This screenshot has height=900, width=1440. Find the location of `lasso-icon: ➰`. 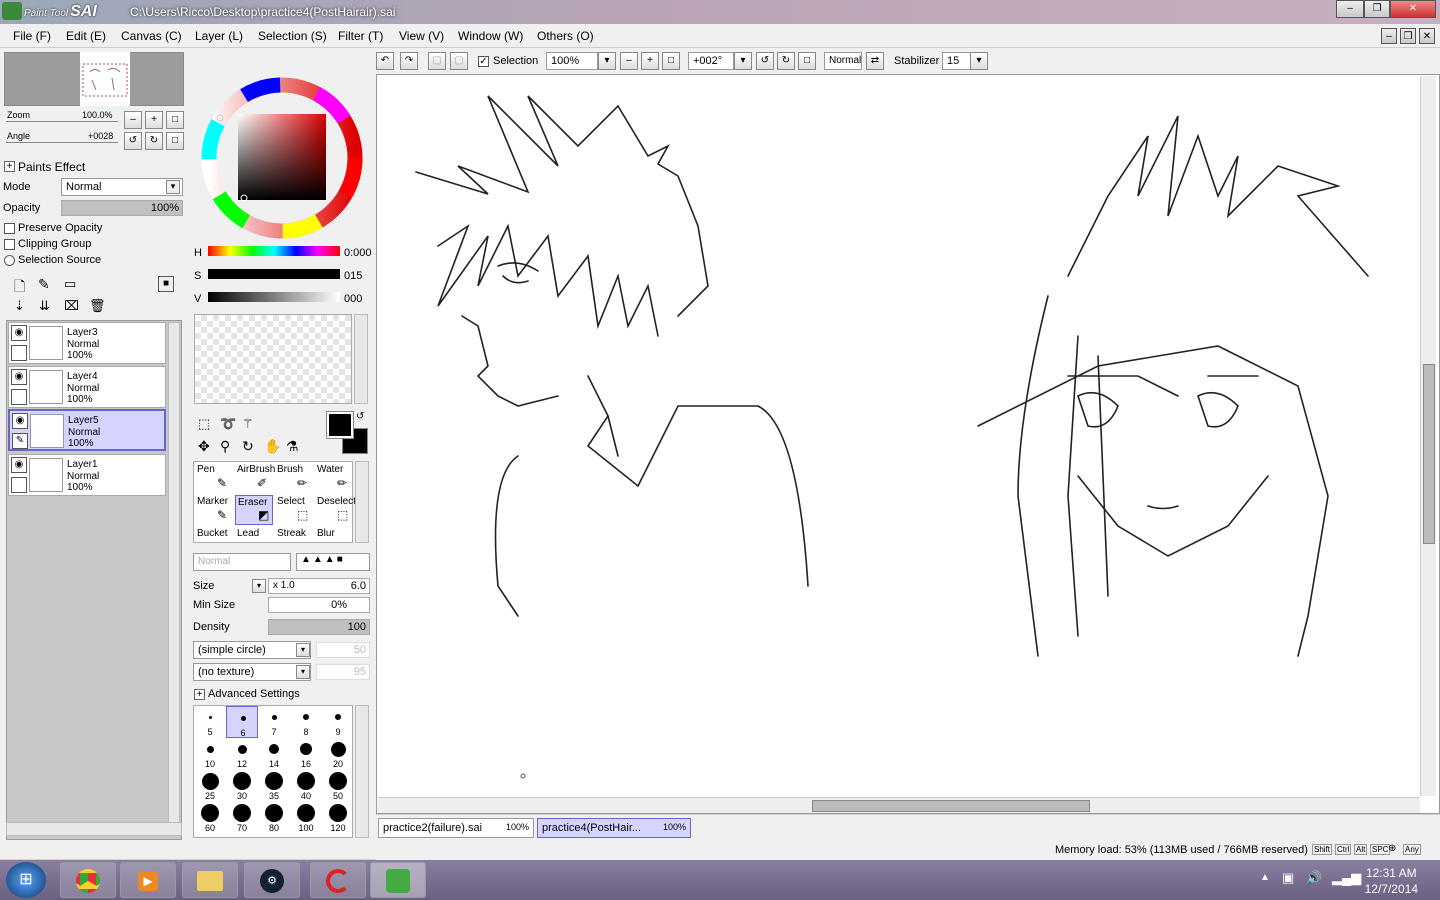

lasso-icon: ➰ is located at coordinates (228, 424).